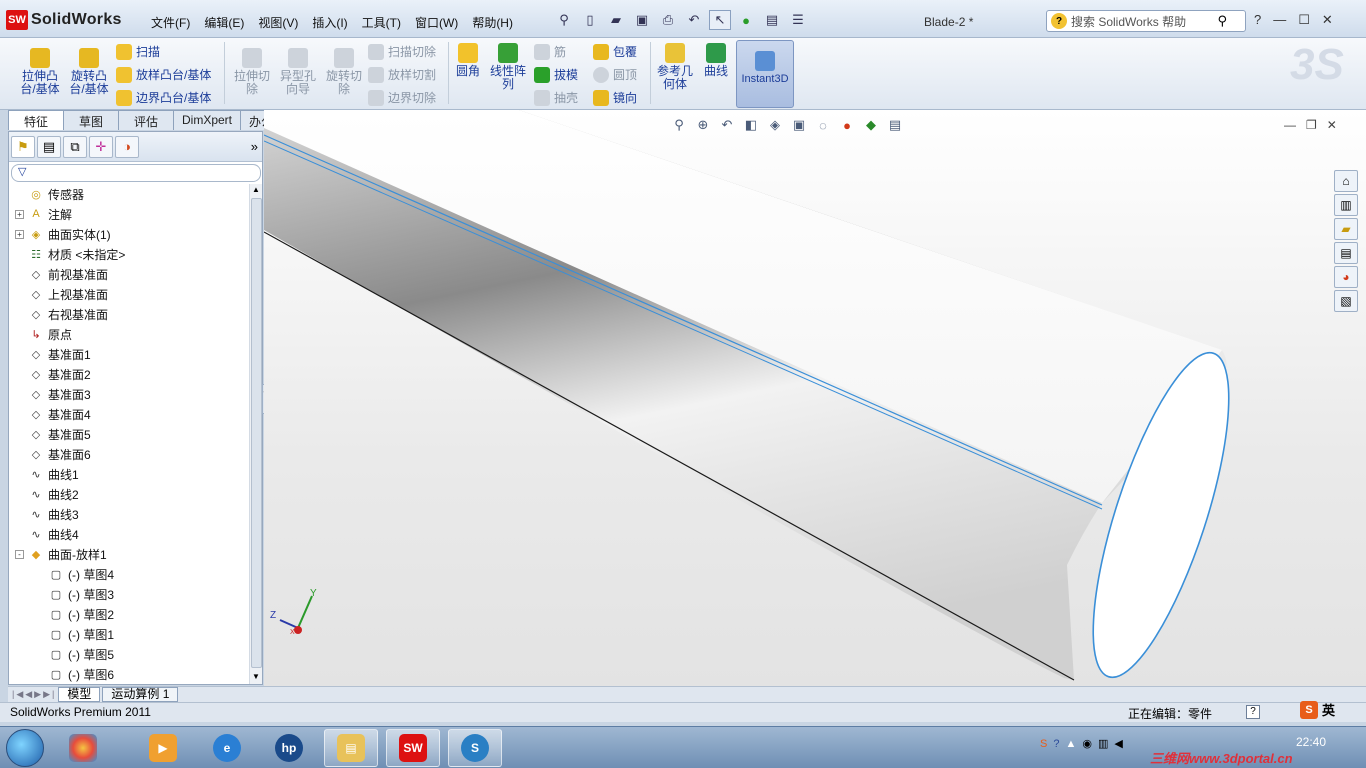 This screenshot has height=768, width=1366. I want to click on tree-item: + A 注解, so click(43, 214).